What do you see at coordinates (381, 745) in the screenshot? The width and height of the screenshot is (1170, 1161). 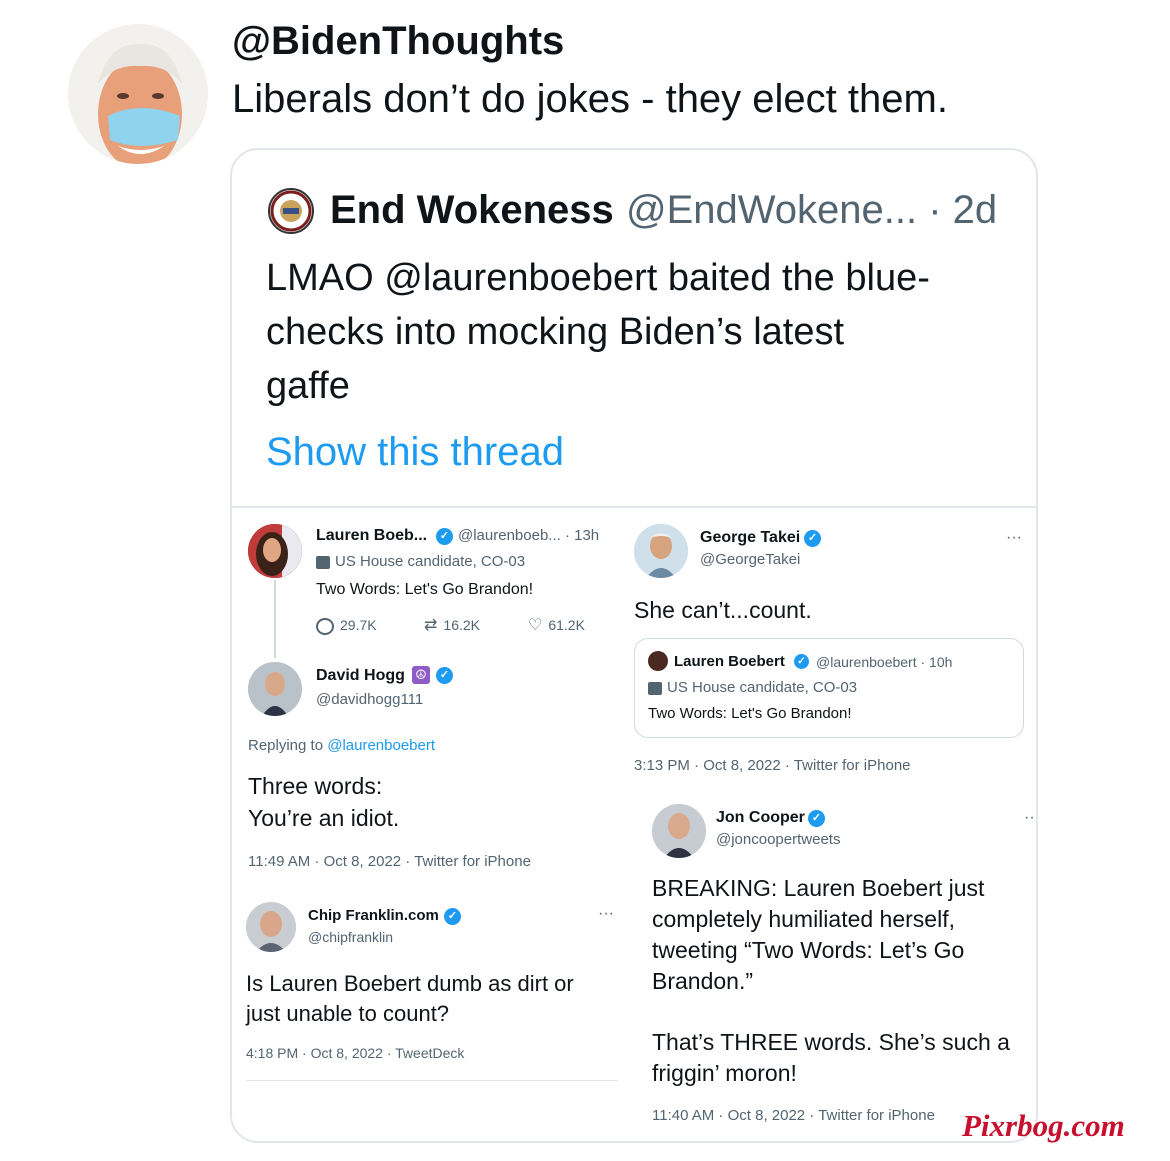 I see `replying-to-link: @laurenboebert` at bounding box center [381, 745].